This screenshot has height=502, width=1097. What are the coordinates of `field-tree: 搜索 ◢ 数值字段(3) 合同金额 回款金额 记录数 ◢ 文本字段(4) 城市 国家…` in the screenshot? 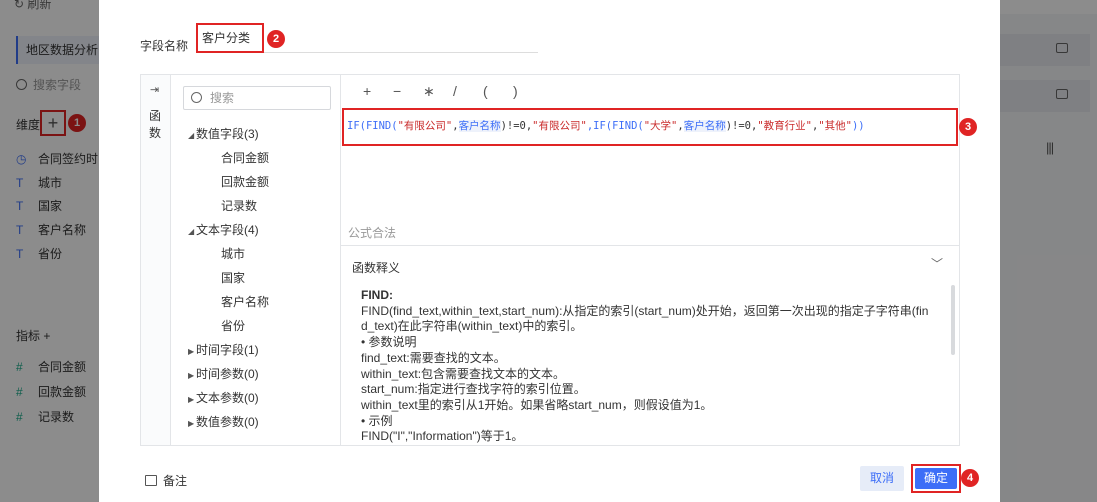 It's located at (256, 260).